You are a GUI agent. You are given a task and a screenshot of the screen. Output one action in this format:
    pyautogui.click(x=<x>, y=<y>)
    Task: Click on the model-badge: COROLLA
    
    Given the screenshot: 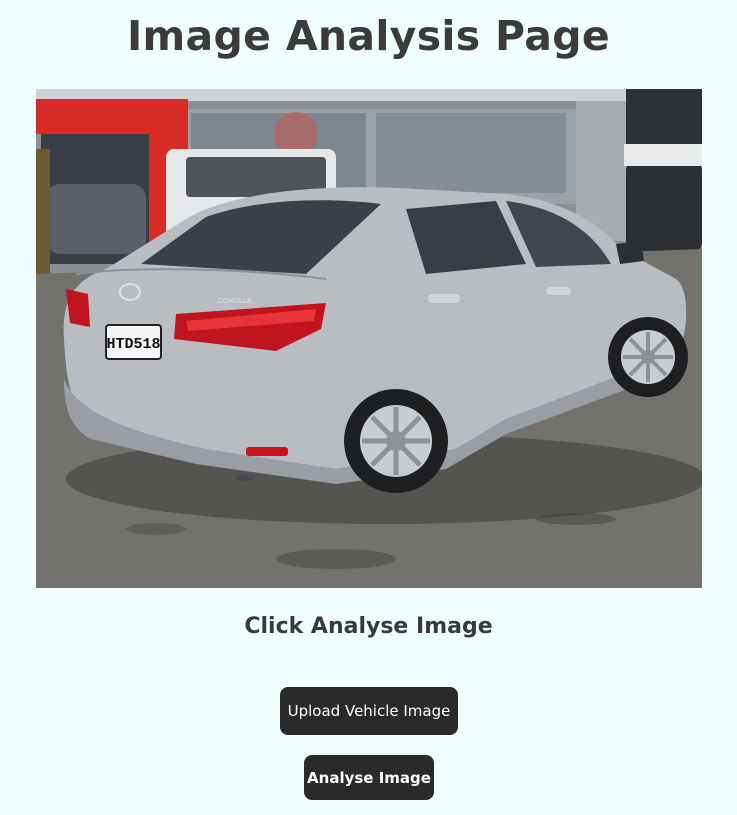 What is the action you would take?
    pyautogui.click(x=235, y=301)
    